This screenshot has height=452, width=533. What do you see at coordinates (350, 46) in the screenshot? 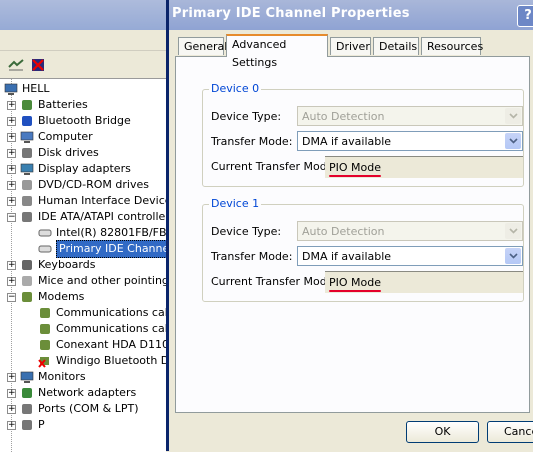
I see `tab-driver: Driver` at bounding box center [350, 46].